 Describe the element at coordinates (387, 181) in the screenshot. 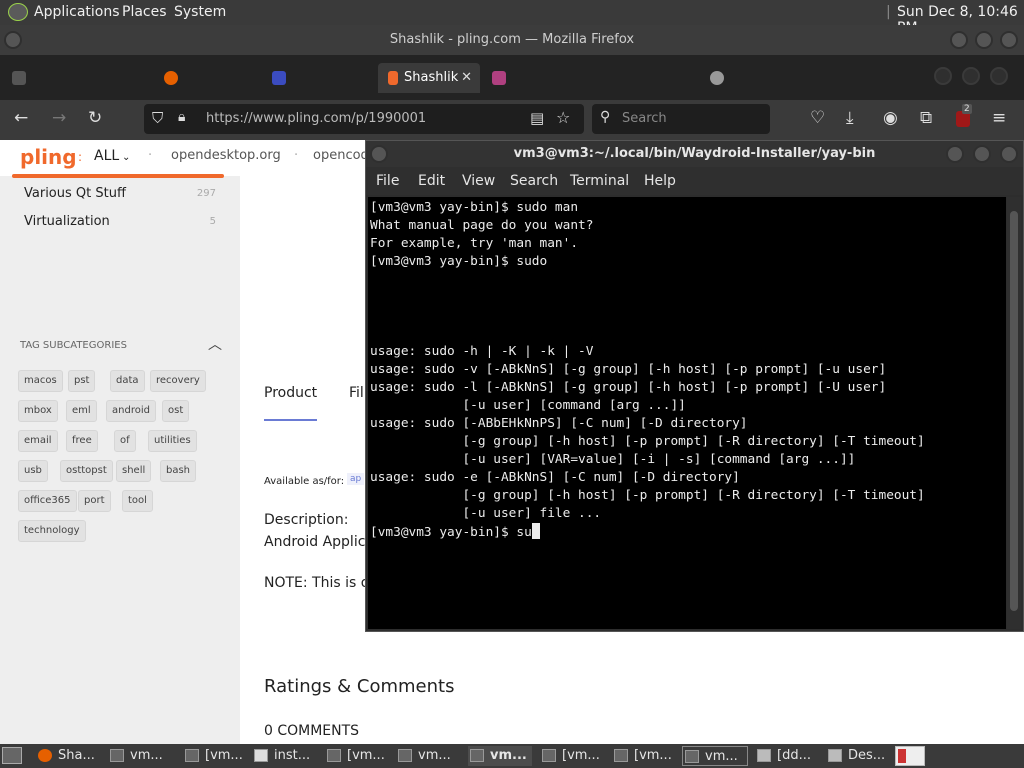

I see `terminal-menu-file: File` at that location.